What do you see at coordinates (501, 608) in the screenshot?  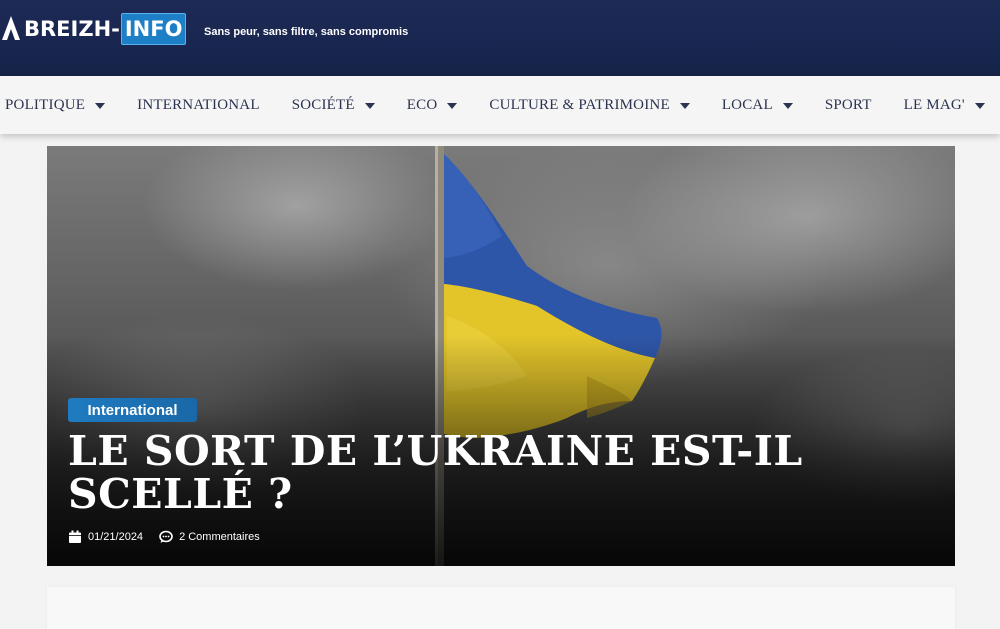 I see `content-card` at bounding box center [501, 608].